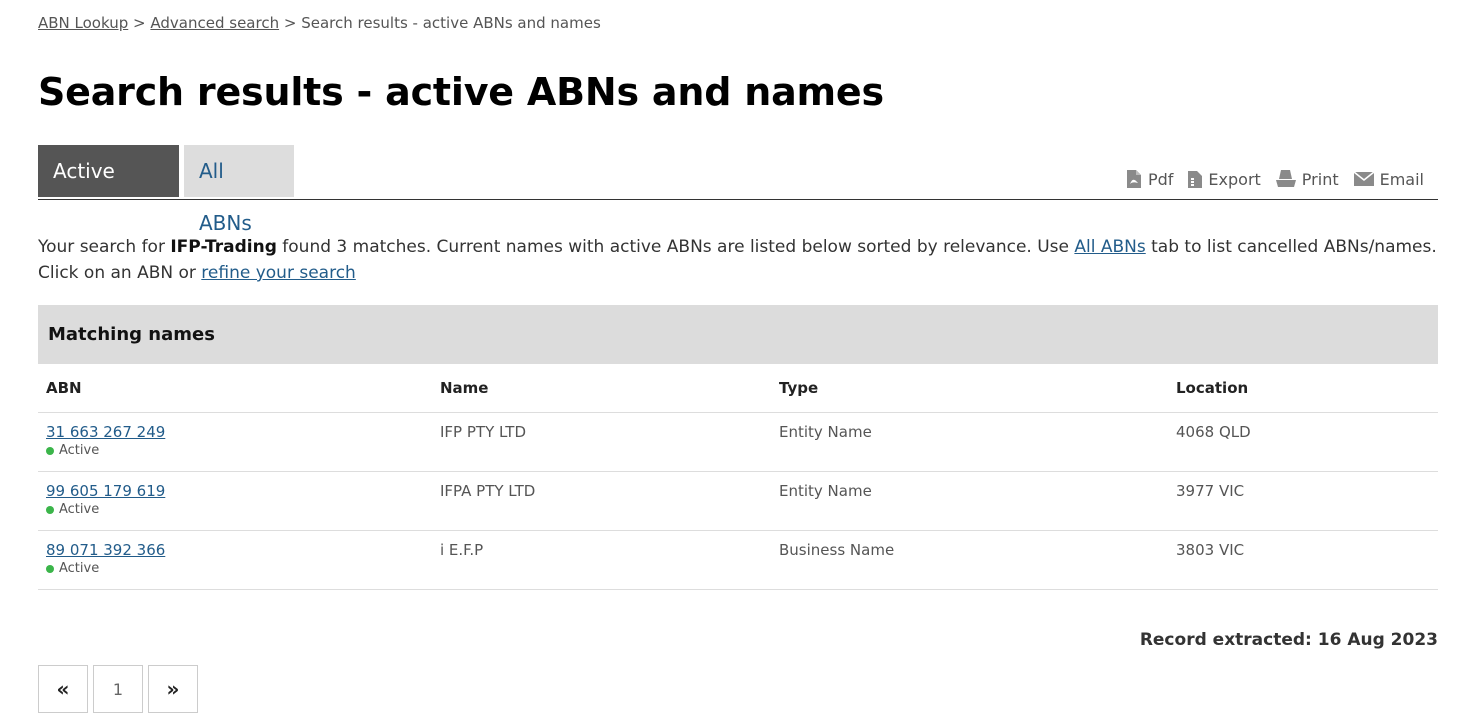 Image resolution: width=1469 pixels, height=724 pixels. What do you see at coordinates (1303, 560) in the screenshot?
I see `location-cell: 3803 VIC` at bounding box center [1303, 560].